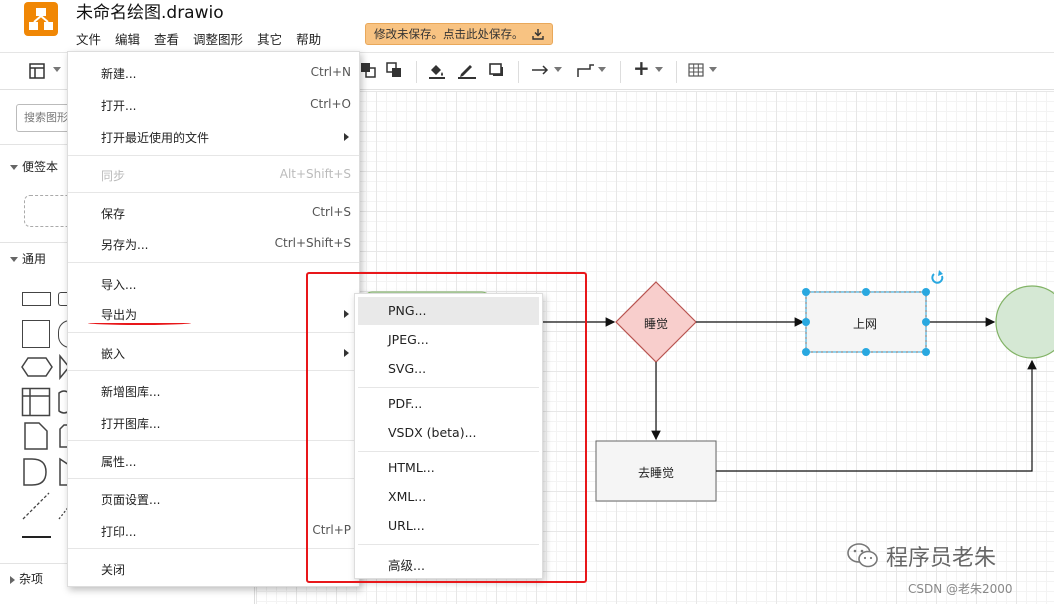 The width and height of the screenshot is (1054, 604). Describe the element at coordinates (941, 558) in the screenshot. I see `watermark-text: 程序员老朱` at that location.